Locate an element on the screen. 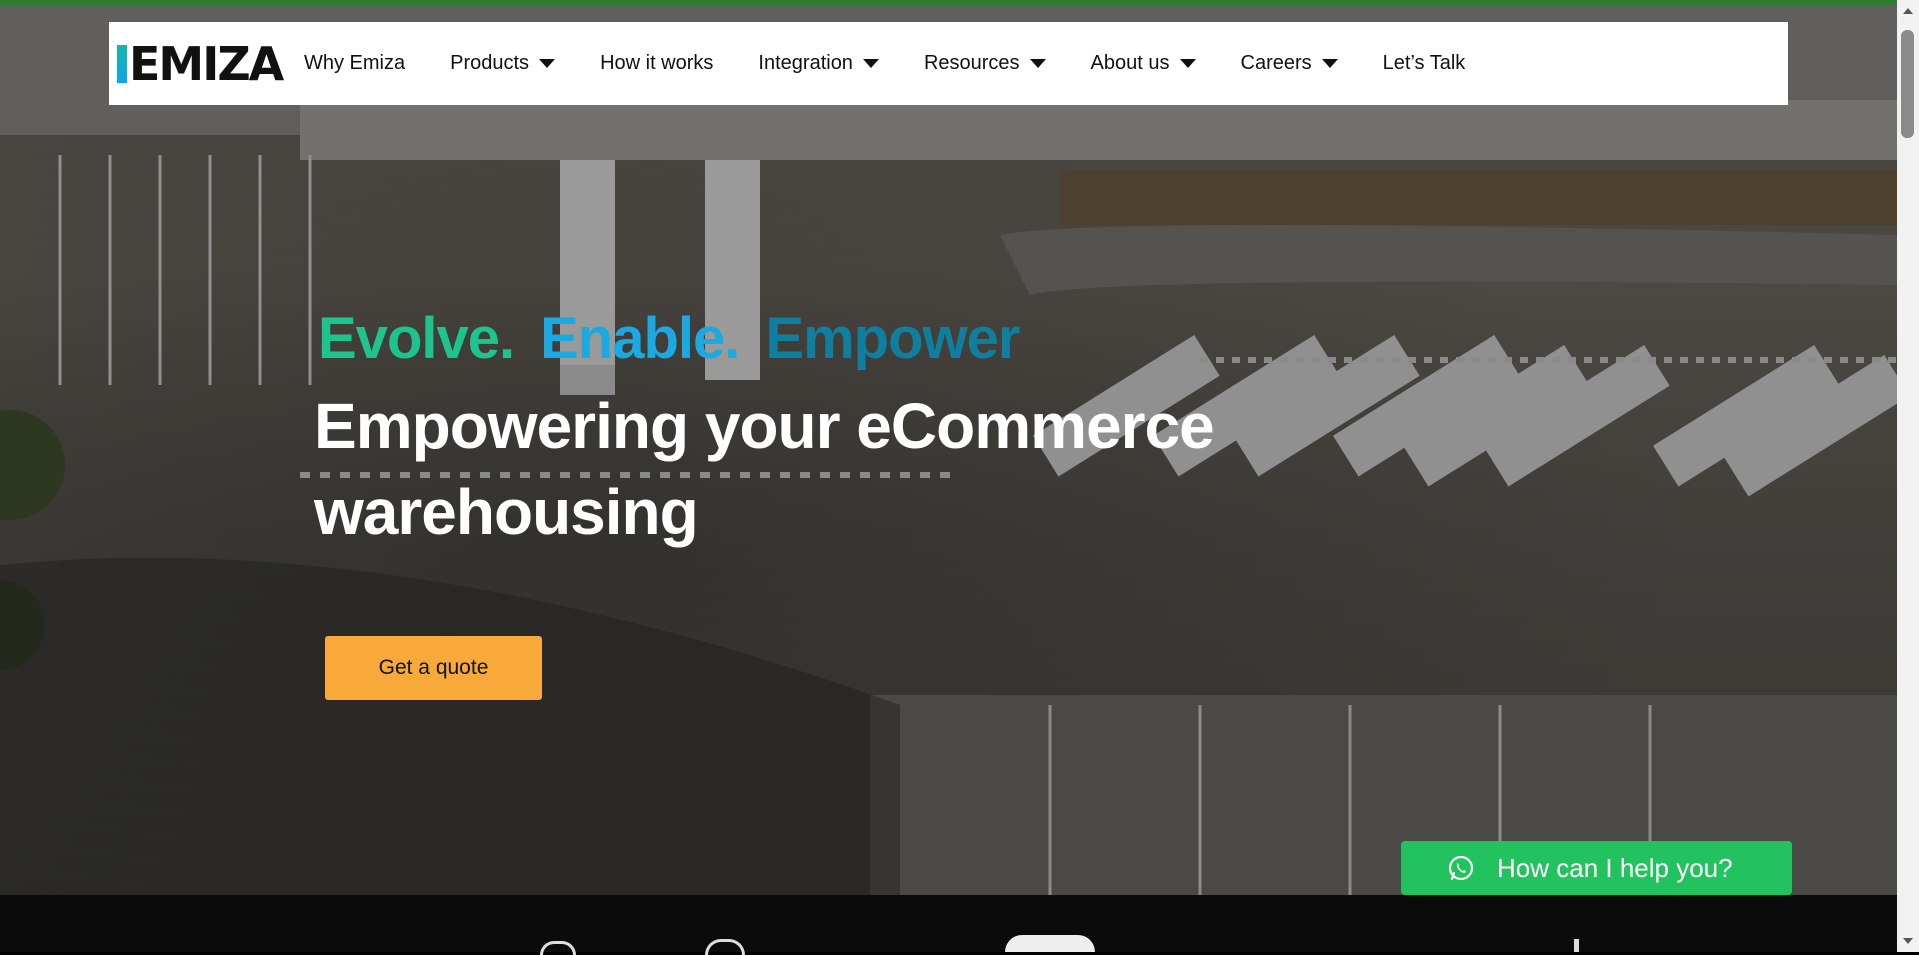  nav-item-label: Integration is located at coordinates (805, 63).